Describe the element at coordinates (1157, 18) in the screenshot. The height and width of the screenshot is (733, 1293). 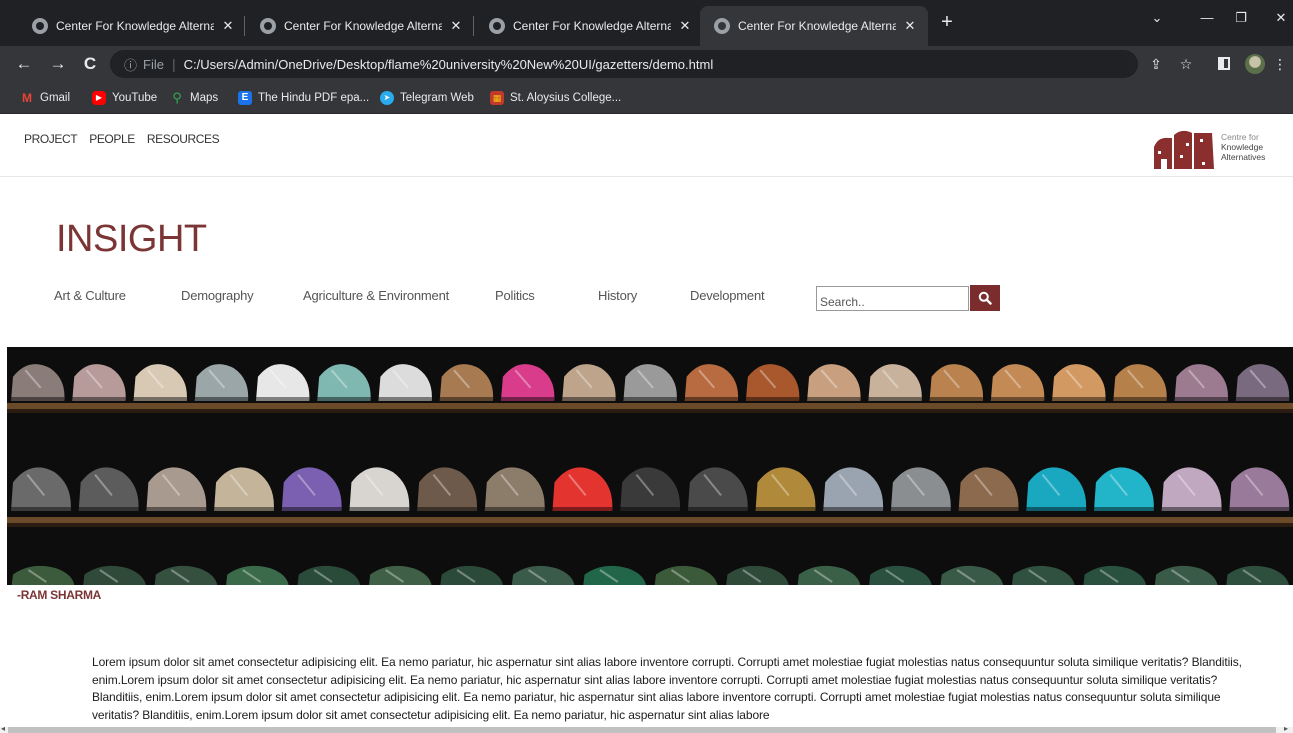
I see `tab-search-chevron-icon: ⌄` at that location.